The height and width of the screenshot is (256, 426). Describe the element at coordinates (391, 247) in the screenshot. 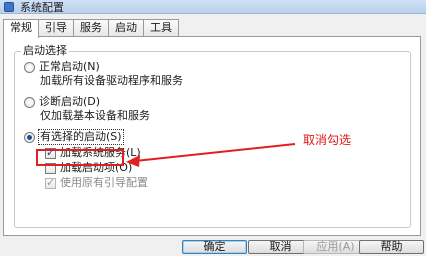

I see `help-button: 帮助` at that location.